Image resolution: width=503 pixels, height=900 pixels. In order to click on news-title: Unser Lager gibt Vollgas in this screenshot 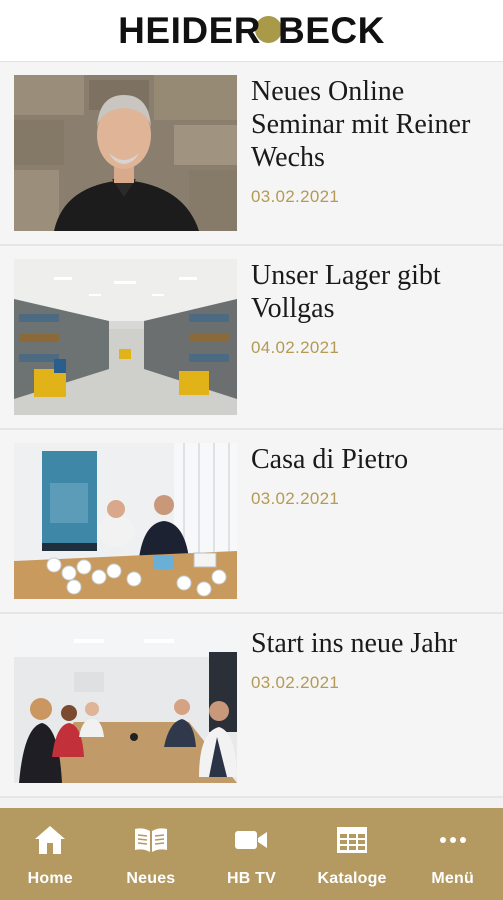, I will do `click(370, 292)`.